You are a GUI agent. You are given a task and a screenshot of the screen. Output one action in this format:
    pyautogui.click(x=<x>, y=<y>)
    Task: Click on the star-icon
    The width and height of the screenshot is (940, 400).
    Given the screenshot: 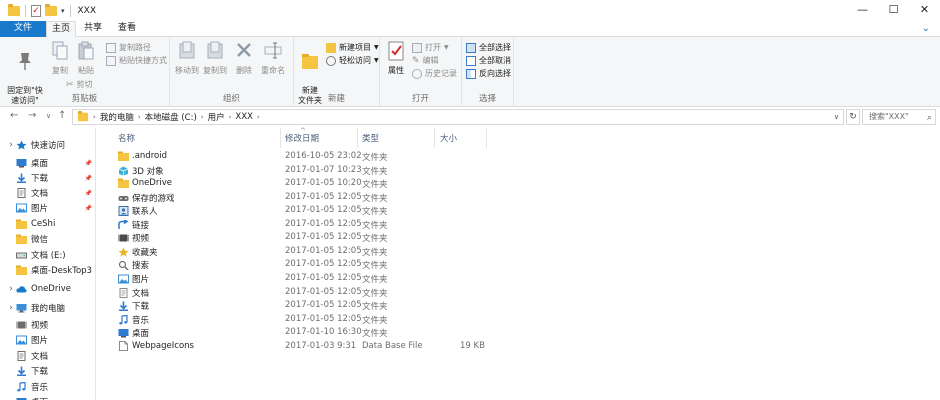 What is the action you would take?
    pyautogui.click(x=21, y=145)
    